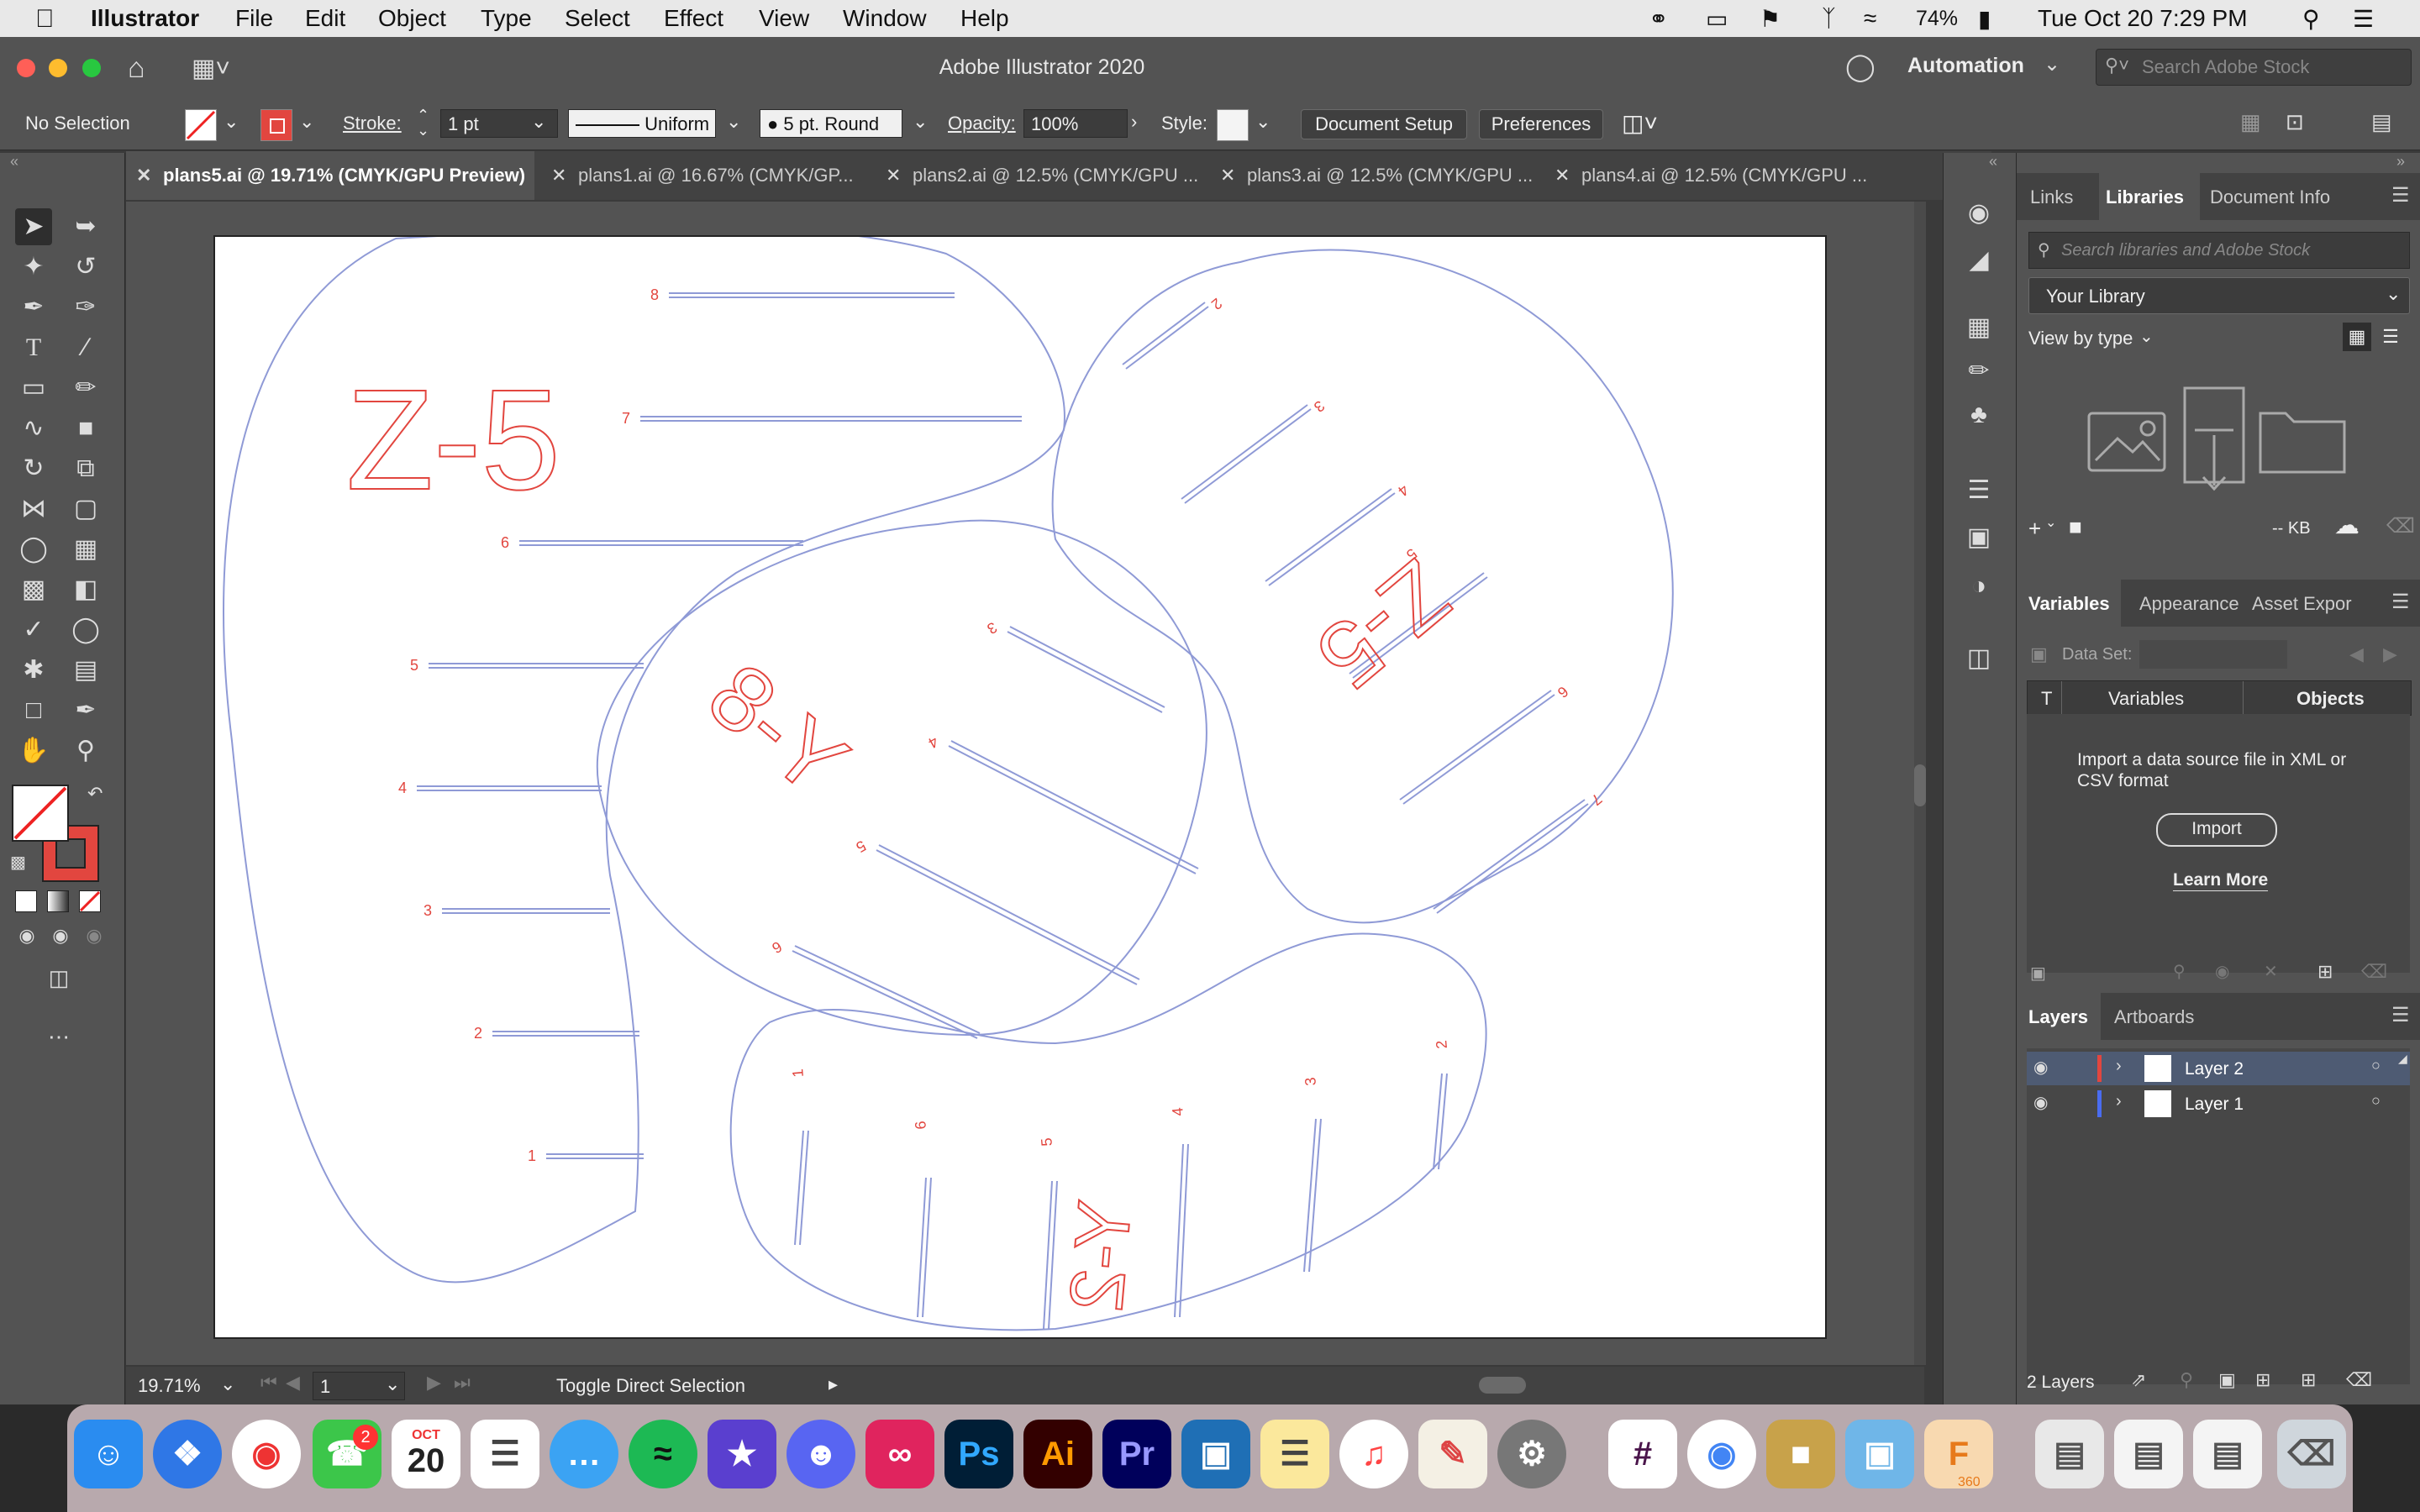 Image resolution: width=2420 pixels, height=1512 pixels. What do you see at coordinates (2179, 971) in the screenshot?
I see `make-dynamic-icon: ⚲` at bounding box center [2179, 971].